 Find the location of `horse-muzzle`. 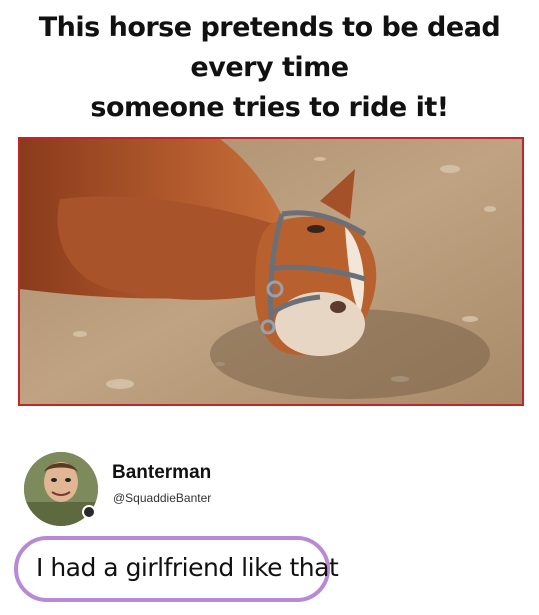

horse-muzzle is located at coordinates (320, 324).